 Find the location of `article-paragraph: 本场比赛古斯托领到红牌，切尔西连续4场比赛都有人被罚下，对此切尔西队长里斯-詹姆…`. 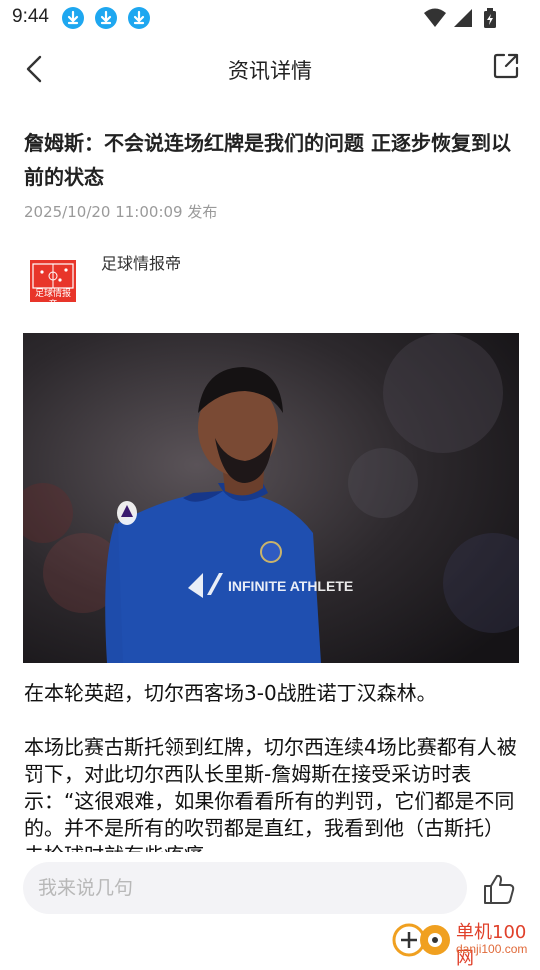

article-paragraph: 本场比赛古斯托领到红牌，切尔西连续4场比赛都有人被罚下，对此切尔西队长里斯-詹姆… is located at coordinates (270, 793).